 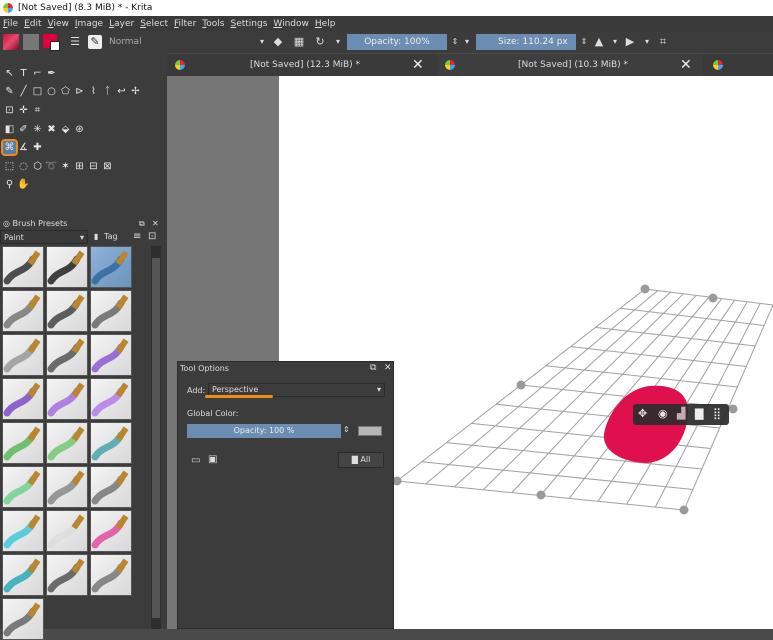 I want to click on menu-filter: Filter, so click(x=185, y=24).